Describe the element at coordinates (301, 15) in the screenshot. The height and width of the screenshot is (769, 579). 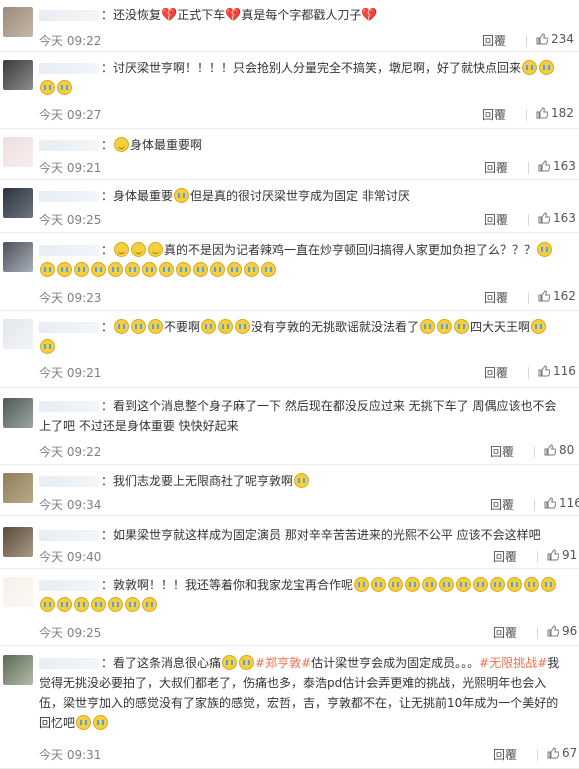
I see `comment-text: ：还没恢复💔正式下车💔真是每个字都戳人刀子💔` at that location.